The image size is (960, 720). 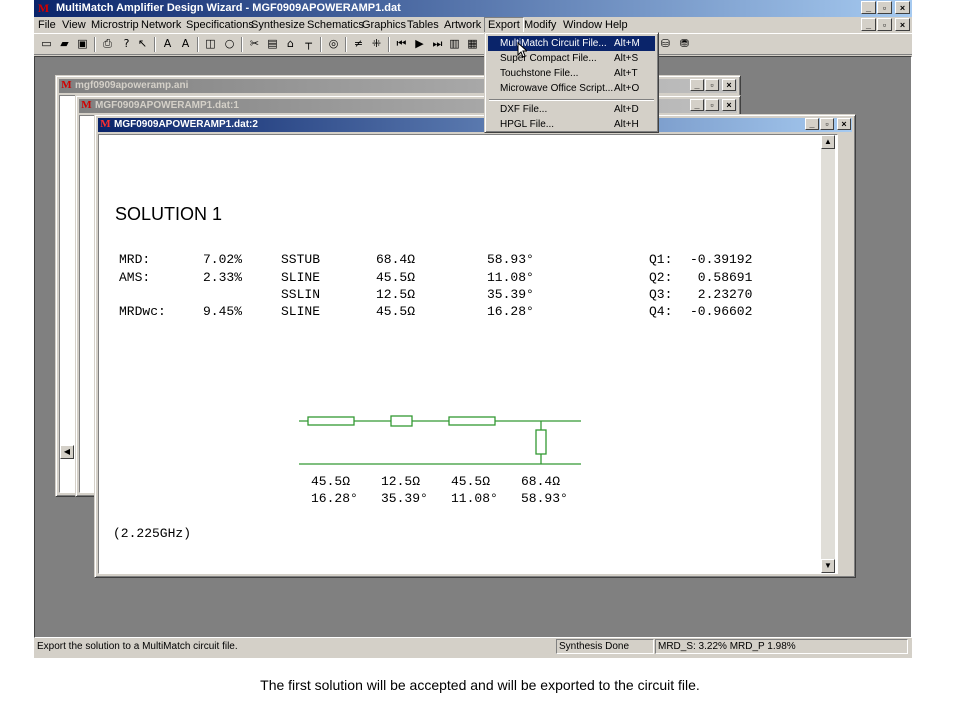 I want to click on menu-item-shortcut: Alt+T, so click(x=626, y=73).